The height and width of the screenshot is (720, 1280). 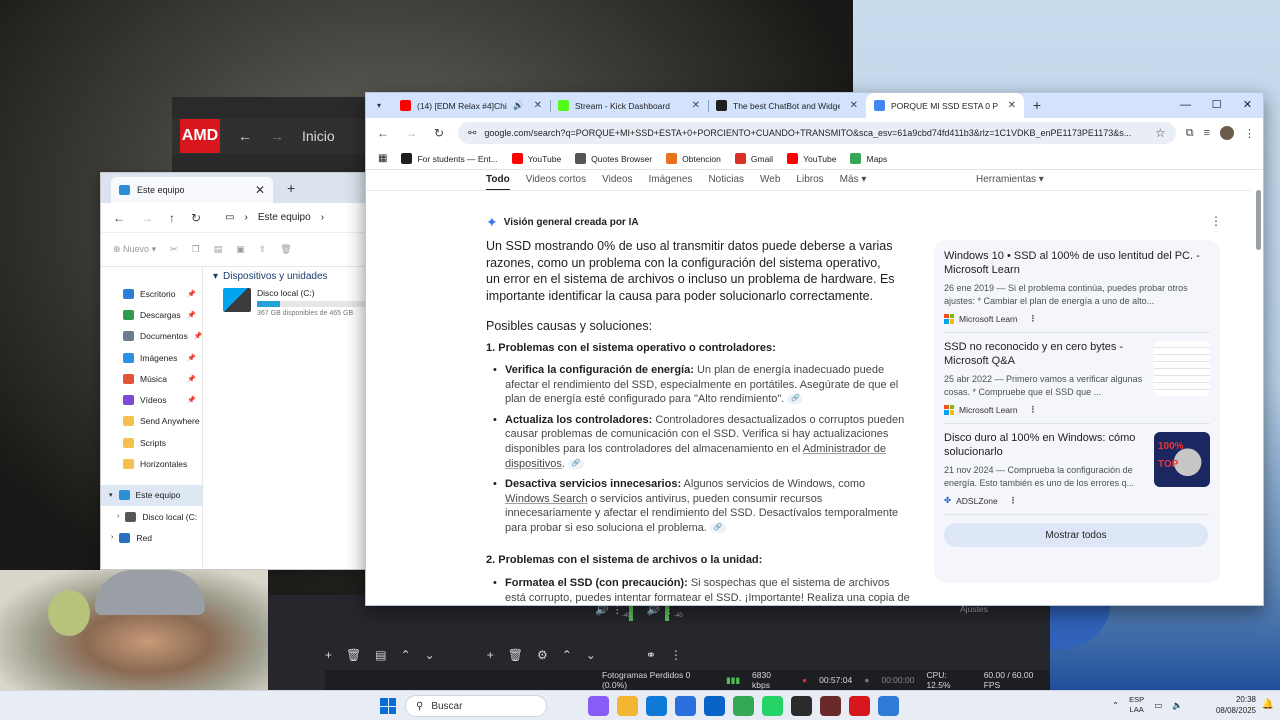 I want to click on share-icon: ⇪, so click(x=263, y=249).